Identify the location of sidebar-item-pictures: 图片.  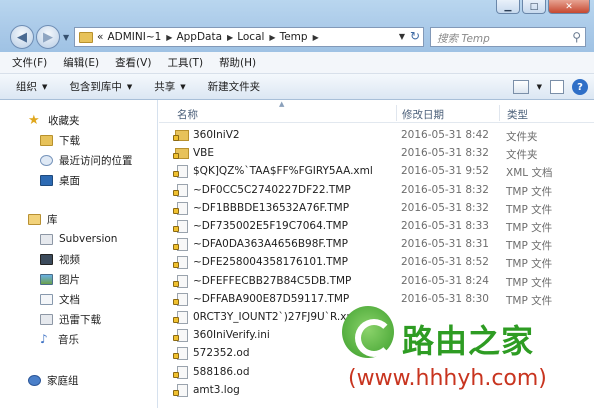
(60, 279).